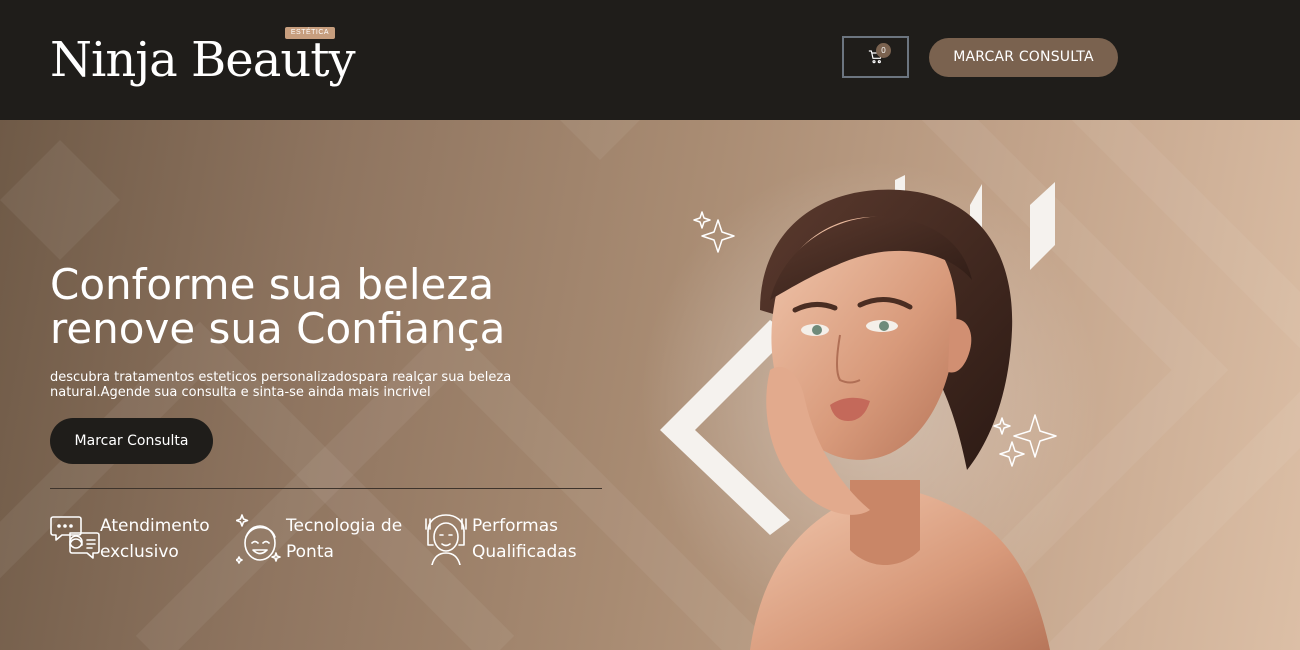  I want to click on feature-item-technology: Tecnologia de Ponta, so click(319, 539).